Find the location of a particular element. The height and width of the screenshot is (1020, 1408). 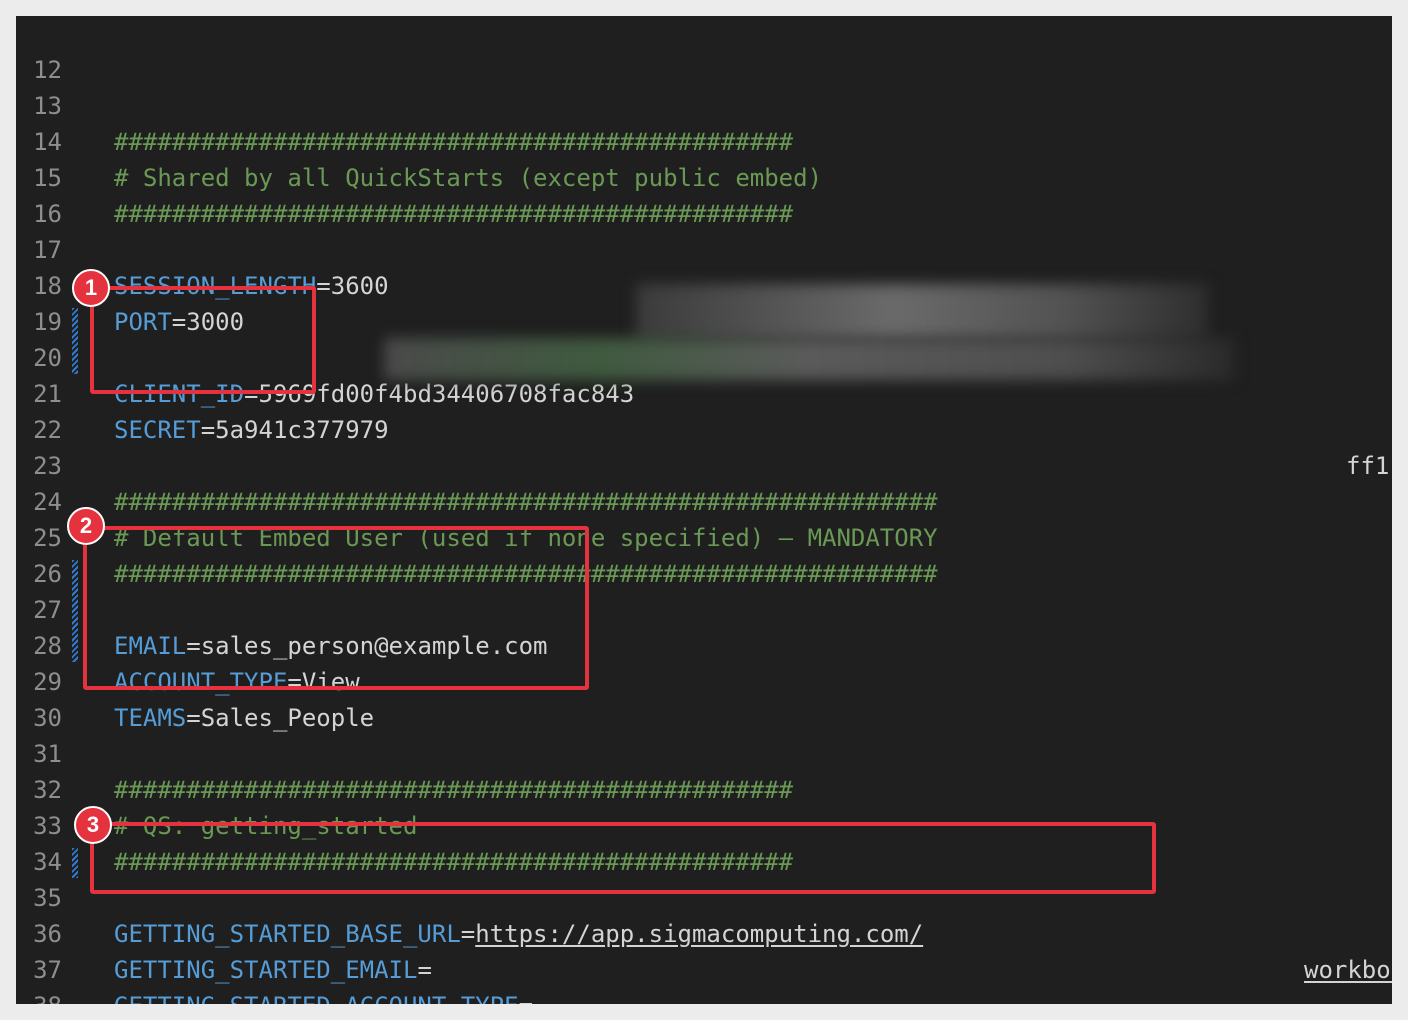

code-line-17: 17 SESSION_LENGTH=3600 is located at coordinates (704, 248).